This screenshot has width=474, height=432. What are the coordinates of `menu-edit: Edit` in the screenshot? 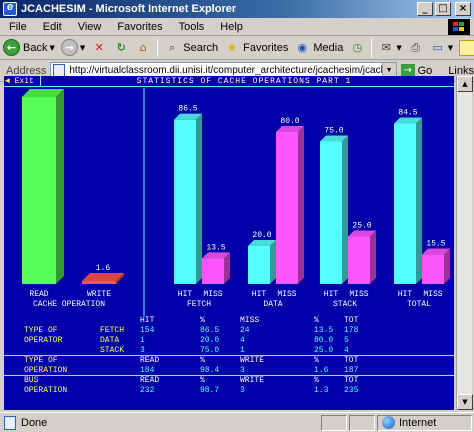 It's located at (51, 27).